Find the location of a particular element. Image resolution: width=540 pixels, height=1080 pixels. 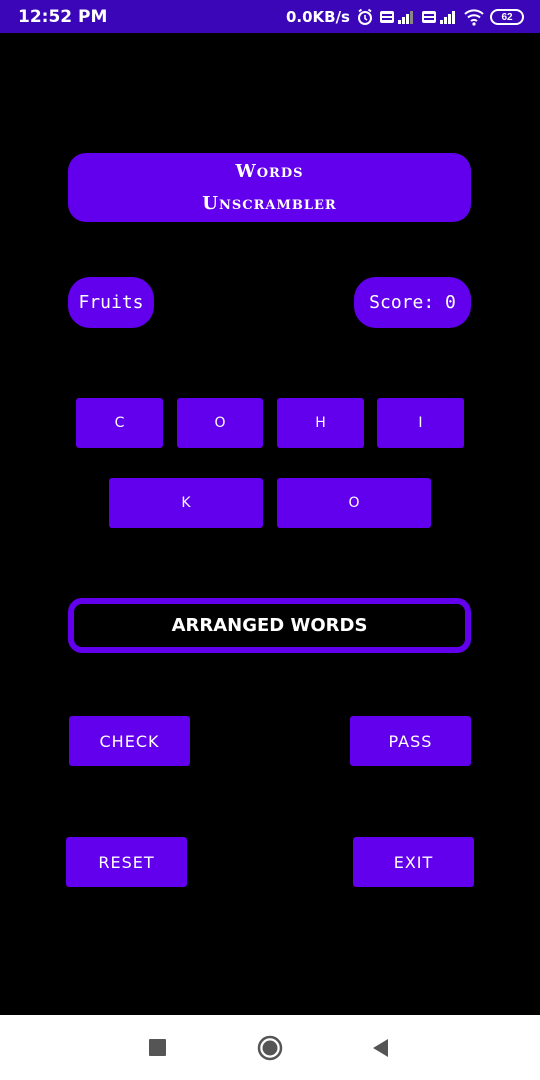

arranged-words-field: ARRANGED WORDS is located at coordinates (269, 625).